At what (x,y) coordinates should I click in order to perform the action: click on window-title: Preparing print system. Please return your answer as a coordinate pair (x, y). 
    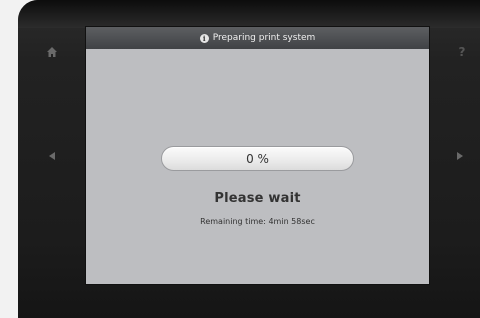
    Looking at the image, I should click on (264, 38).